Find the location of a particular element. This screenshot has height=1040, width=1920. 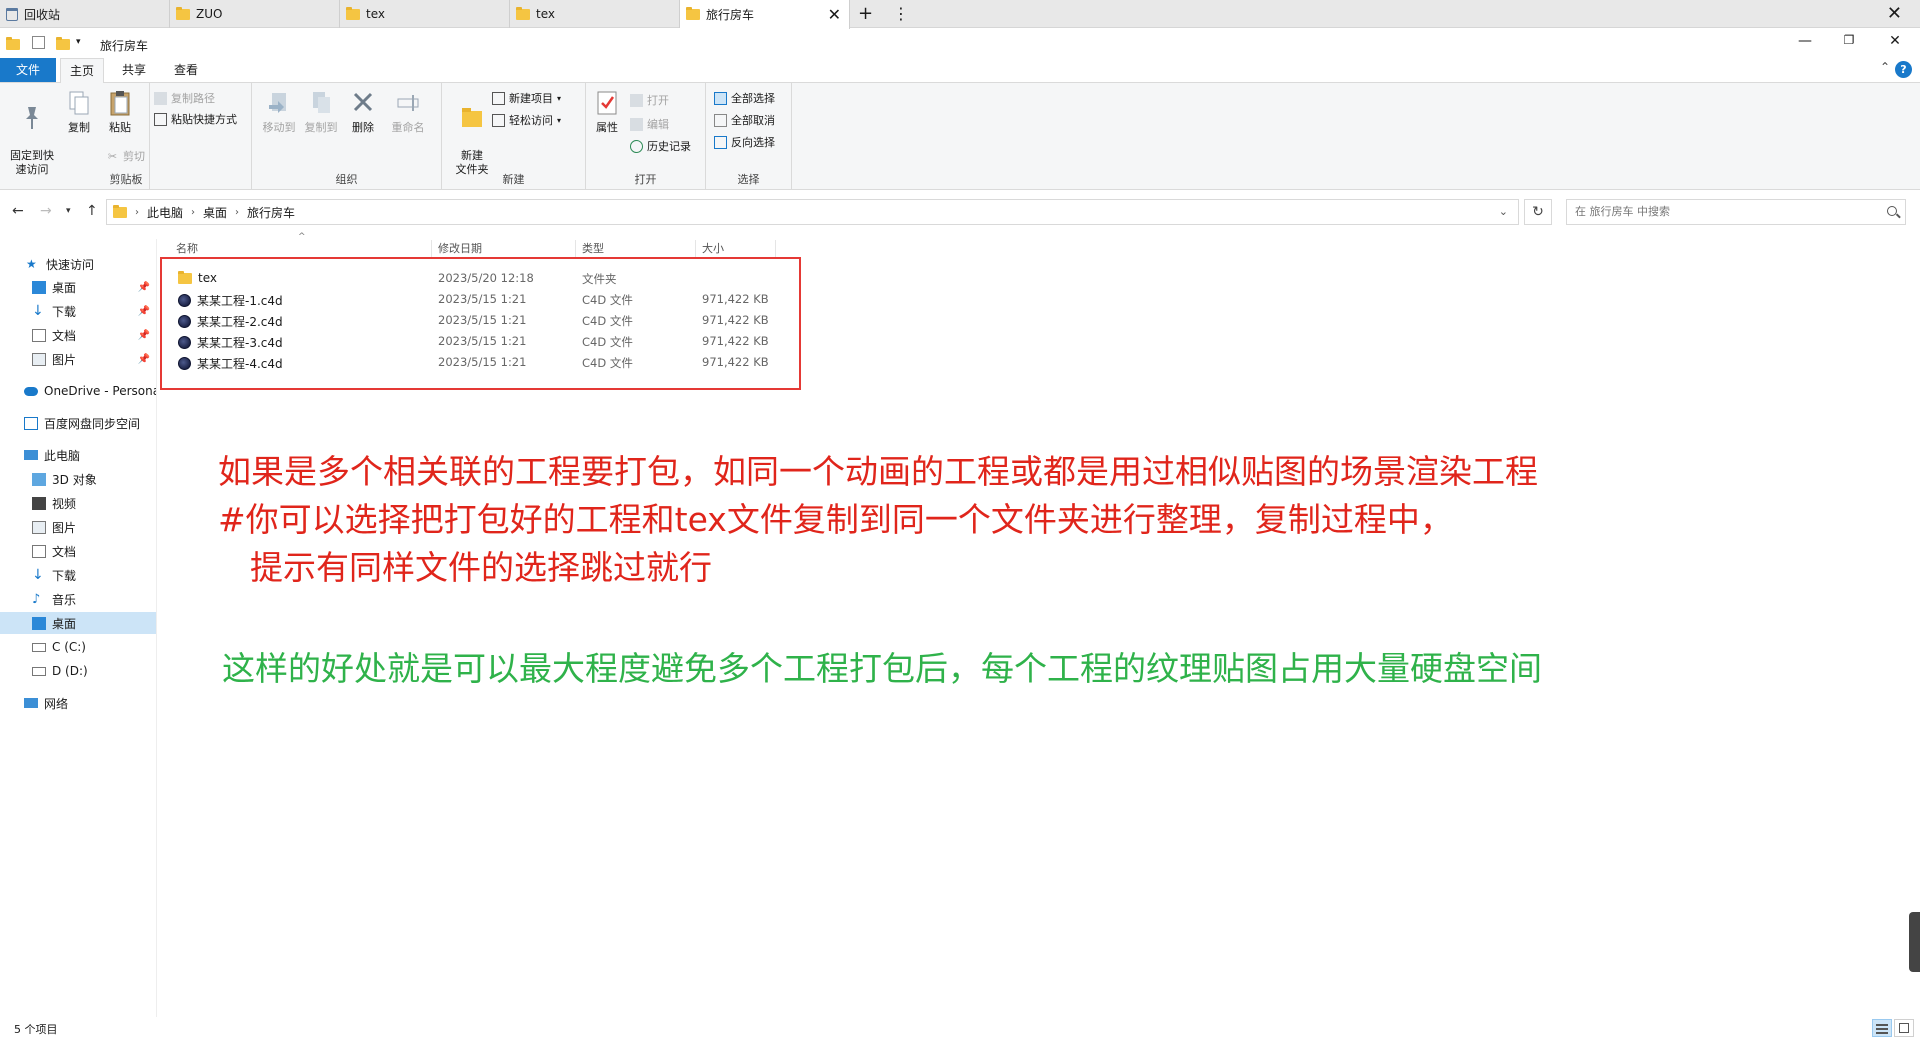

chevron-up-icon: ⌃ is located at coordinates (1885, 67).